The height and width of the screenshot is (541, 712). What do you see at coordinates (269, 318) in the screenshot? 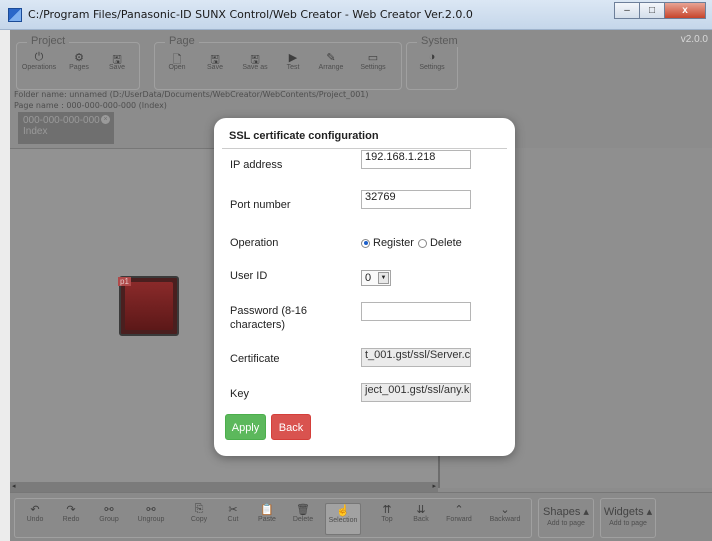
I see `password-label: Password (8-16 characters)` at bounding box center [269, 318].